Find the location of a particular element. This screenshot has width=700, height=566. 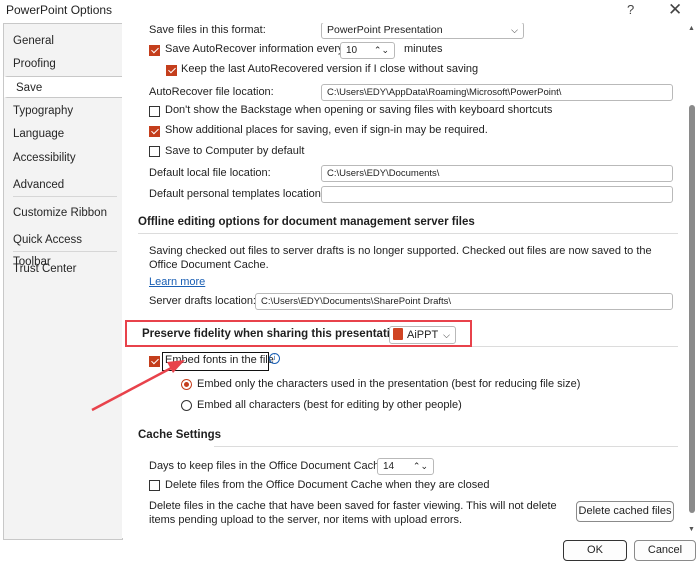

ok-button: OK is located at coordinates (595, 550).